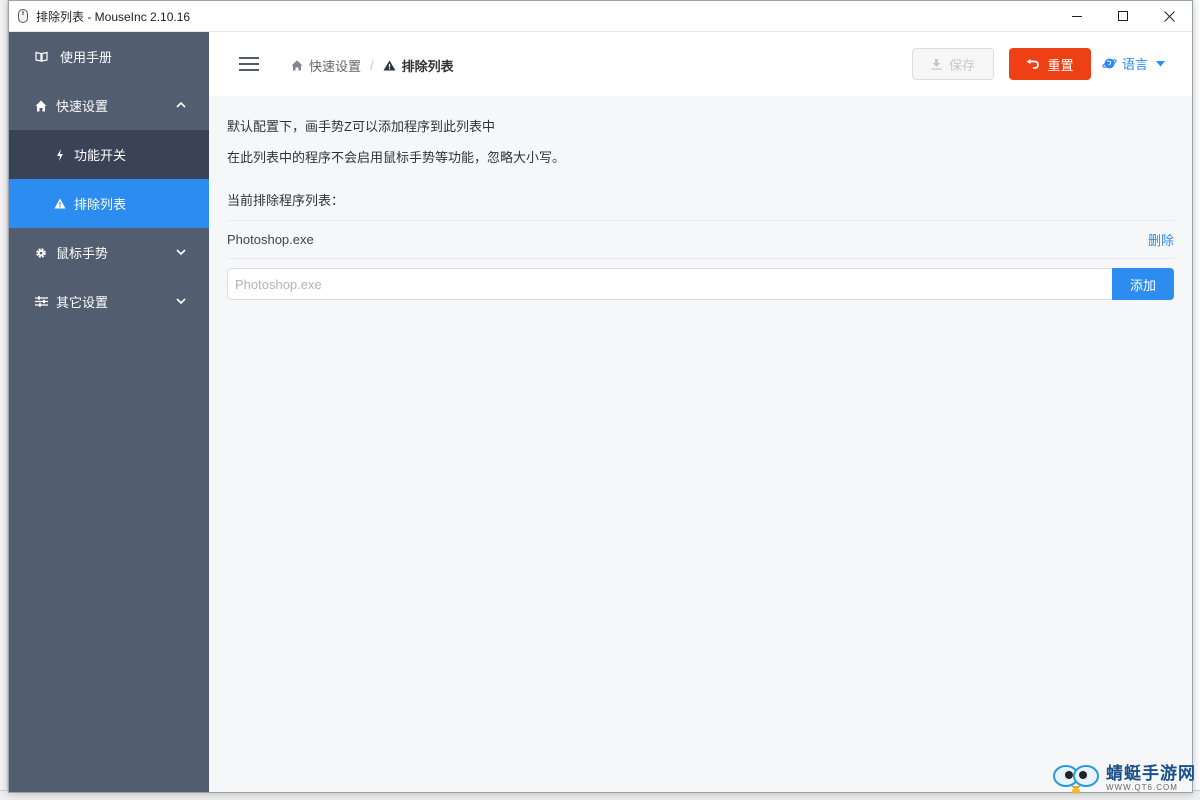 This screenshot has height=800, width=1200. I want to click on language-dropdown: 语言, so click(1134, 63).